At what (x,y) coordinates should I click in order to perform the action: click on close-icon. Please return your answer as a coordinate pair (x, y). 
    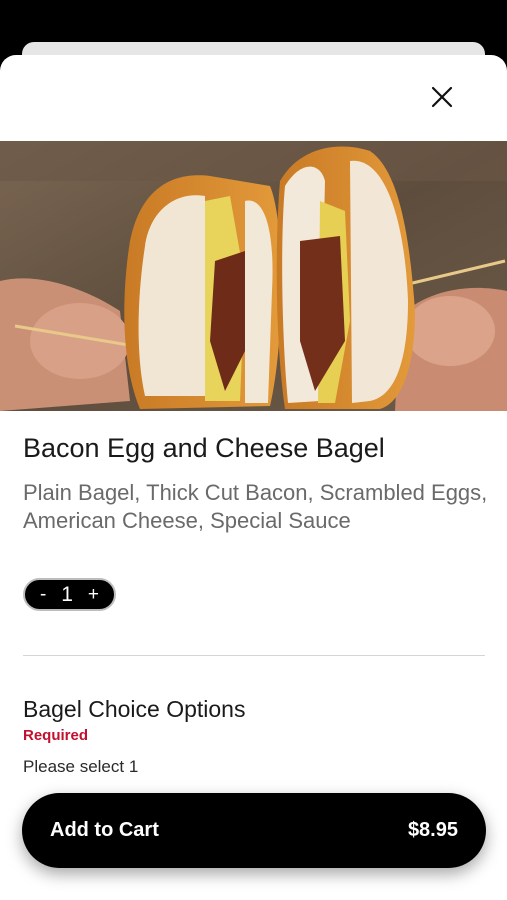
    Looking at the image, I should click on (442, 97).